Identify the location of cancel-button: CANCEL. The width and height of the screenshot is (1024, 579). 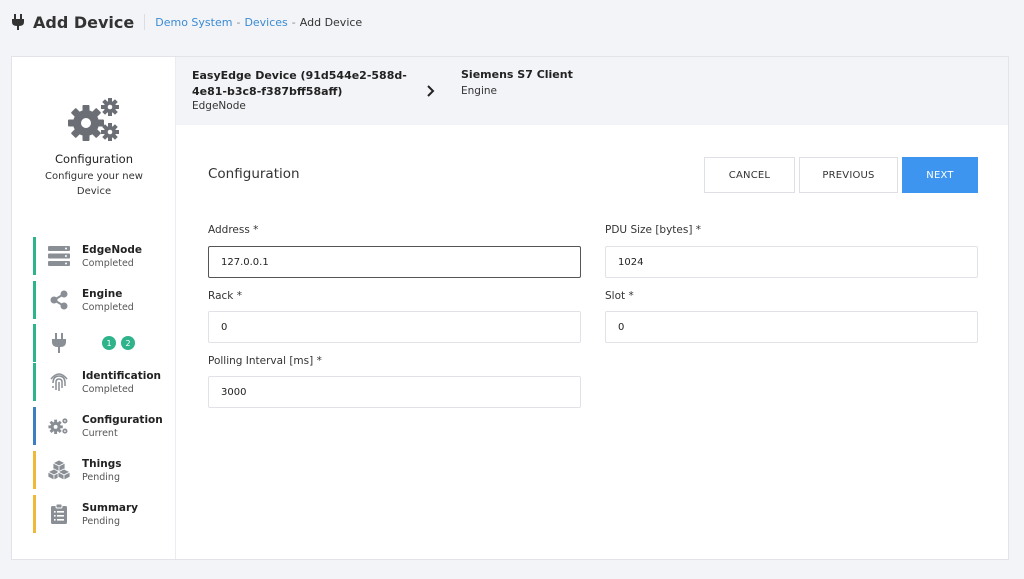
(749, 175).